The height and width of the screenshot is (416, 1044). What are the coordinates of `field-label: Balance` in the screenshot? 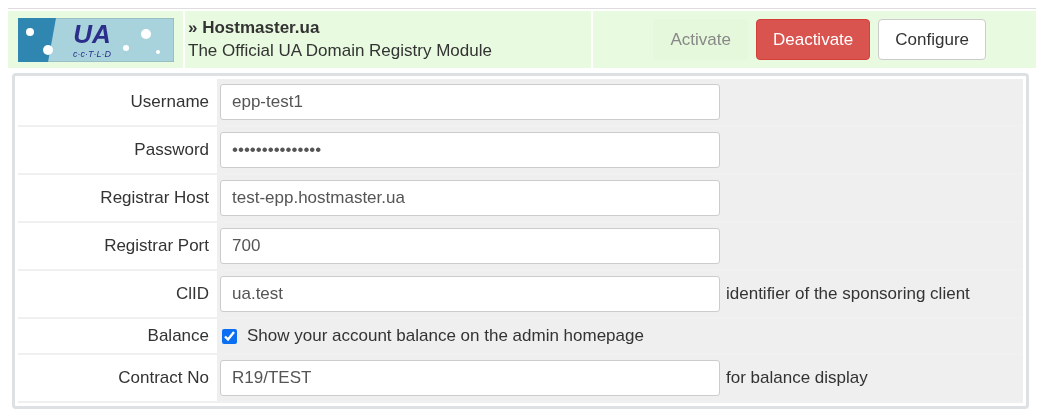 It's located at (178, 336).